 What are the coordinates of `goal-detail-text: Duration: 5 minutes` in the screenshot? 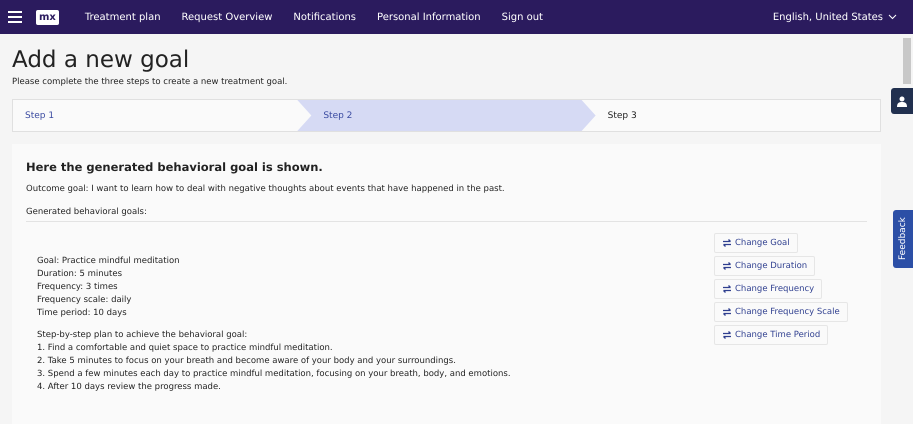 It's located at (80, 274).